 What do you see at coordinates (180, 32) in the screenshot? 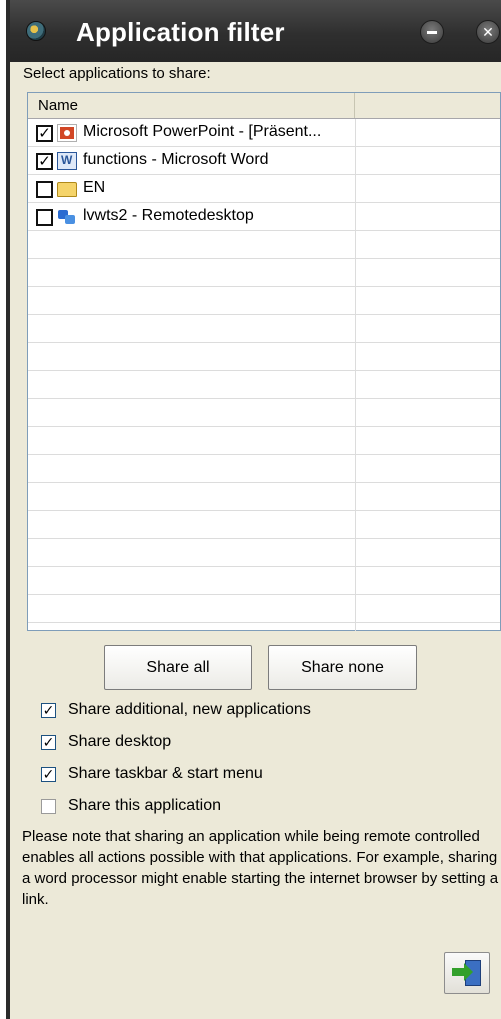
I see `window-title: Application filter` at bounding box center [180, 32].